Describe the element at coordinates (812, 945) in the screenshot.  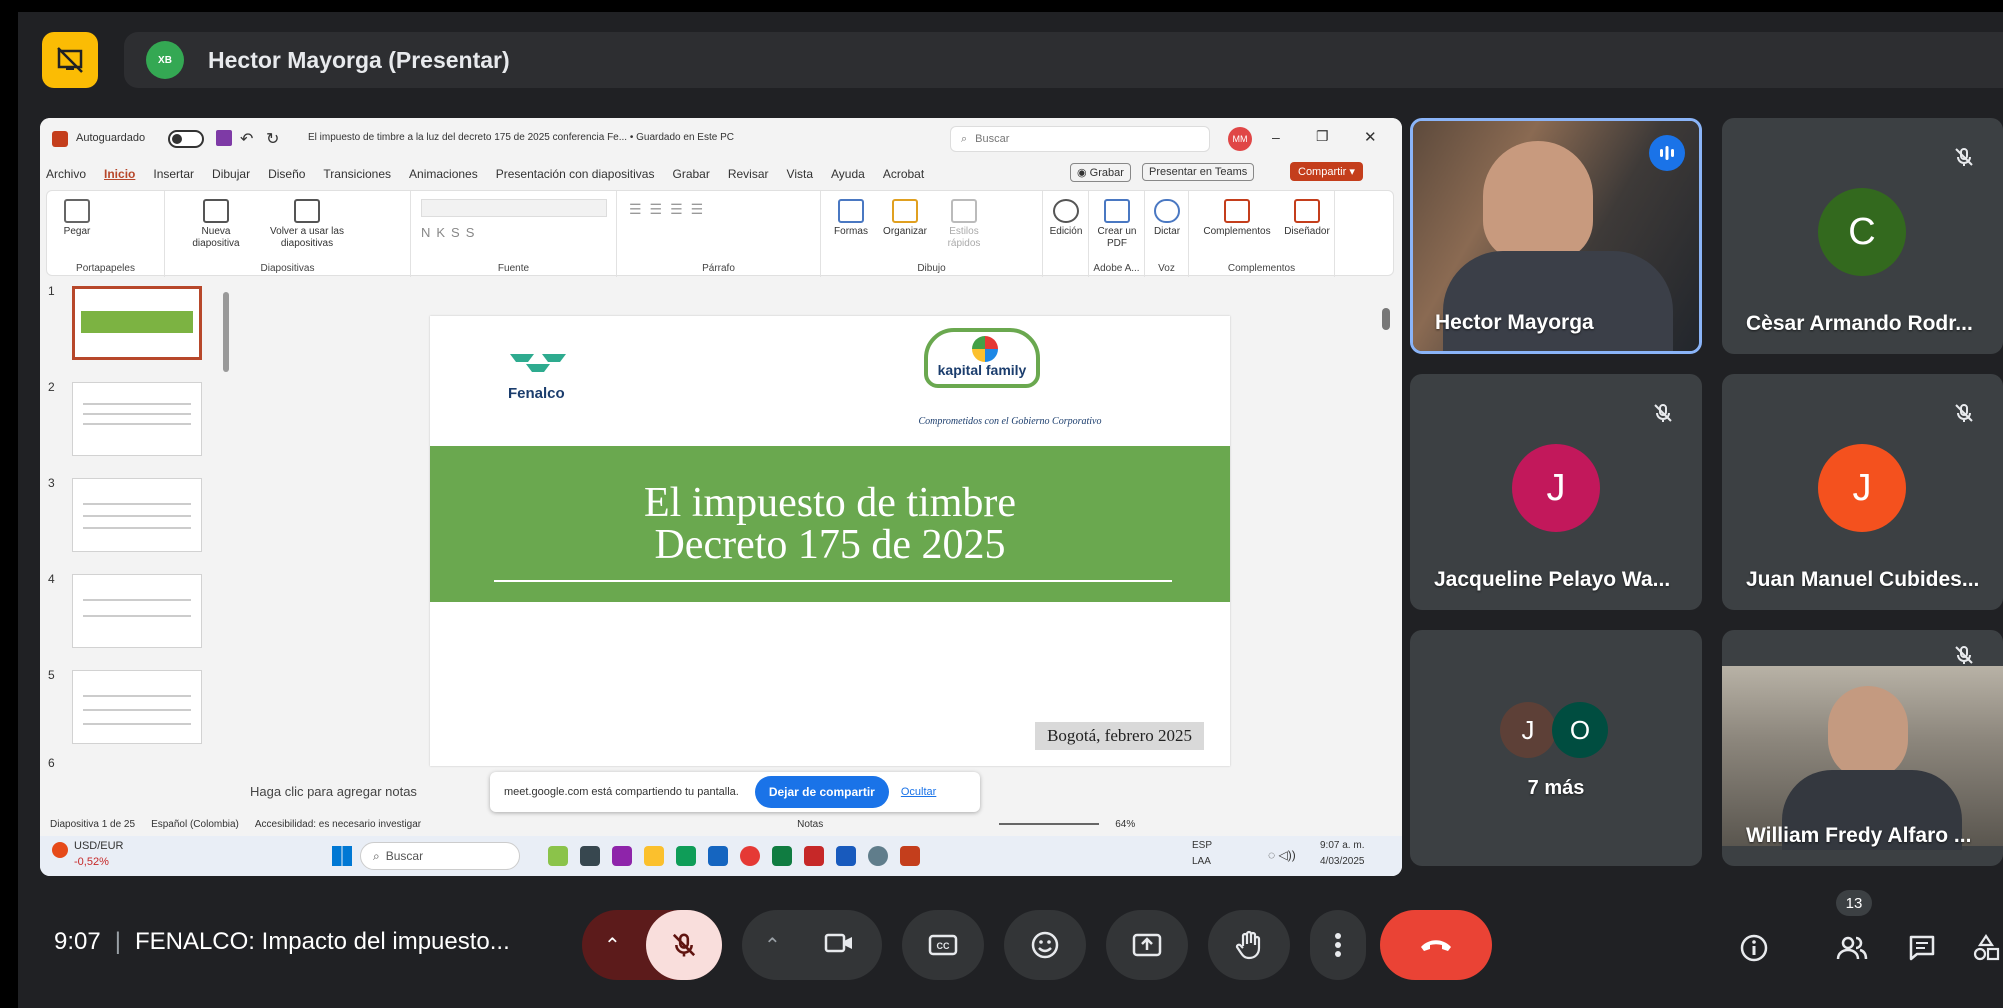
I see `camera-control-group: ⌃` at that location.